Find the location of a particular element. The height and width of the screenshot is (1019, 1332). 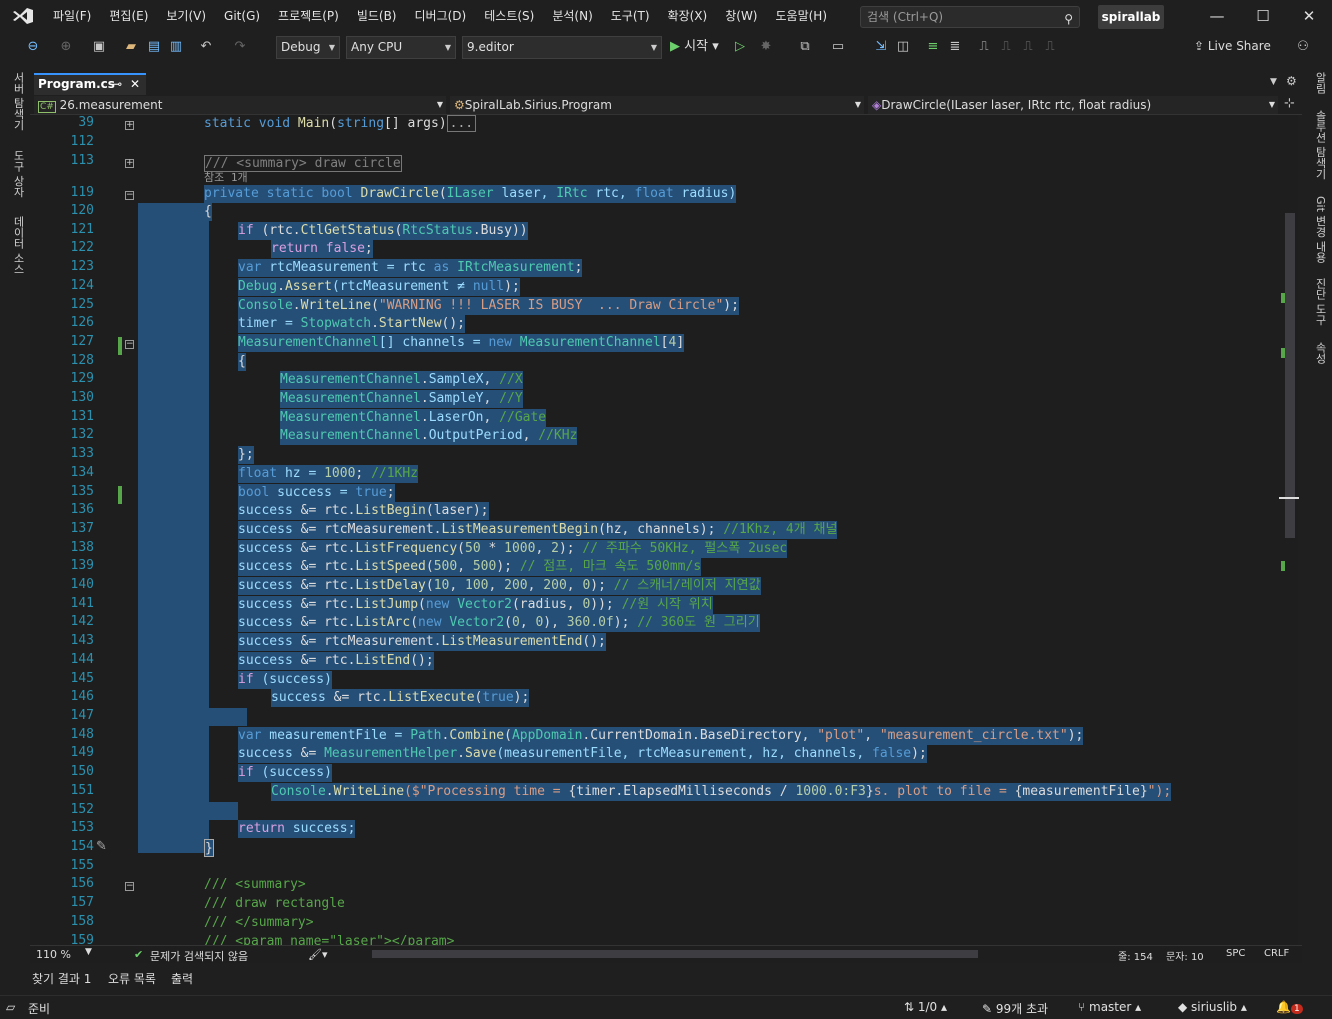

split-editor-icon: ⊹ is located at coordinates (1289, 103).